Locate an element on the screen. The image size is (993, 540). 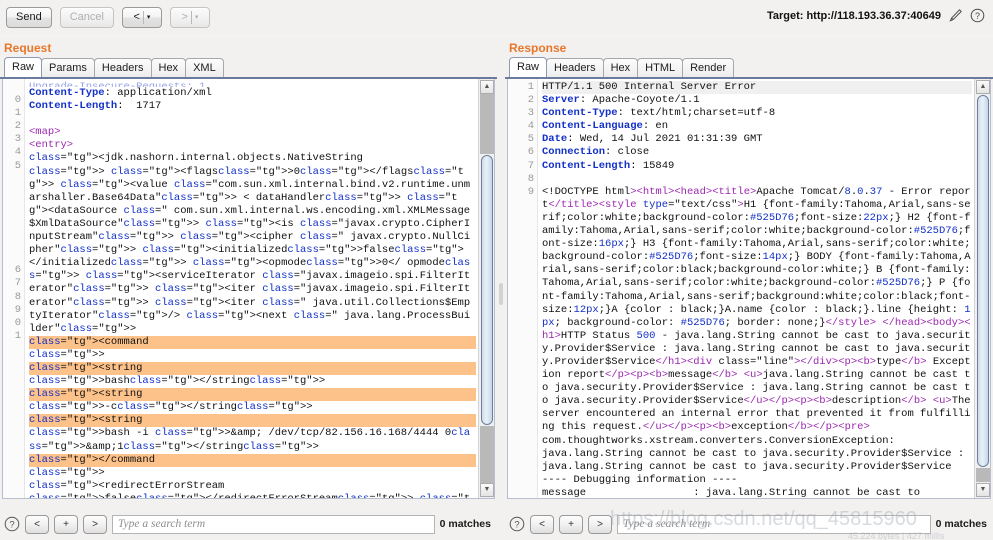
response-pane-title: Response is located at coordinates (538, 48).